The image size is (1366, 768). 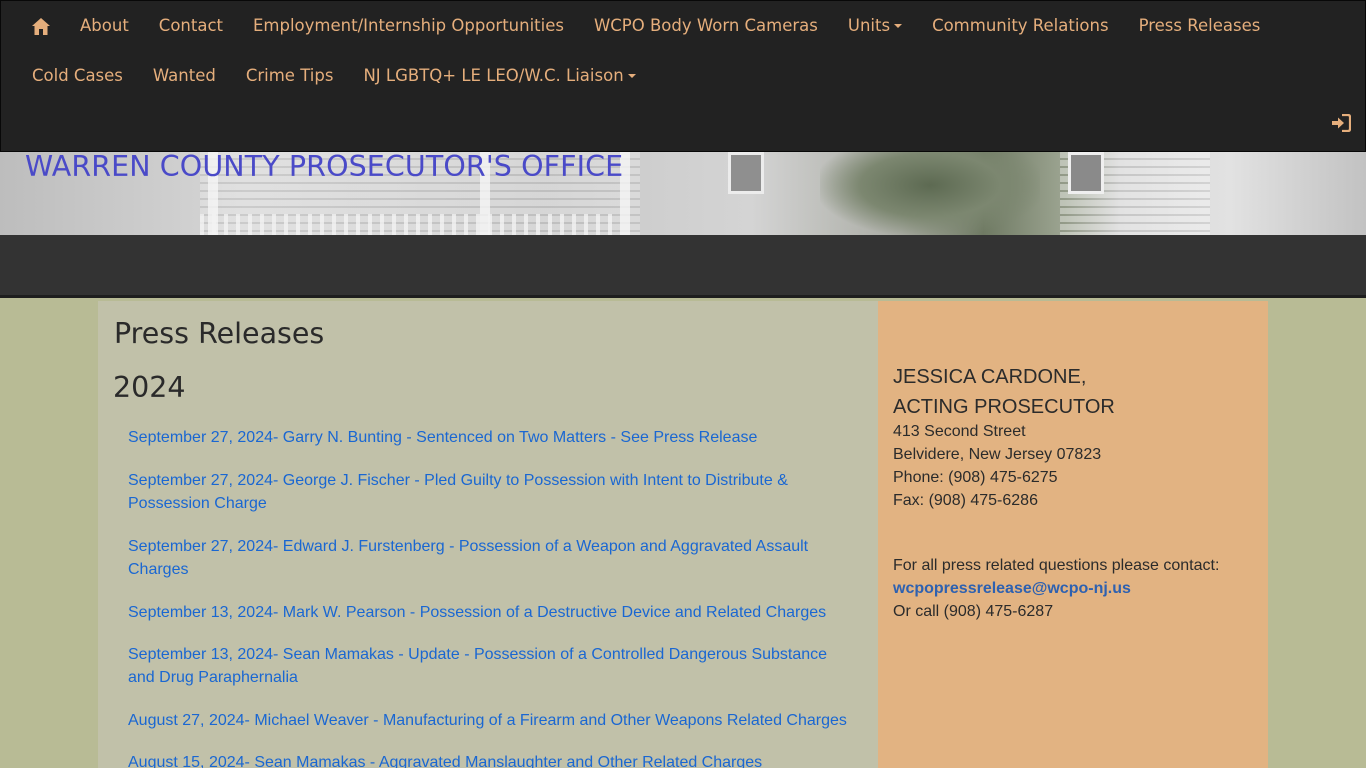 I want to click on press-phone: Or call (908) 475-6287, so click(x=973, y=611).